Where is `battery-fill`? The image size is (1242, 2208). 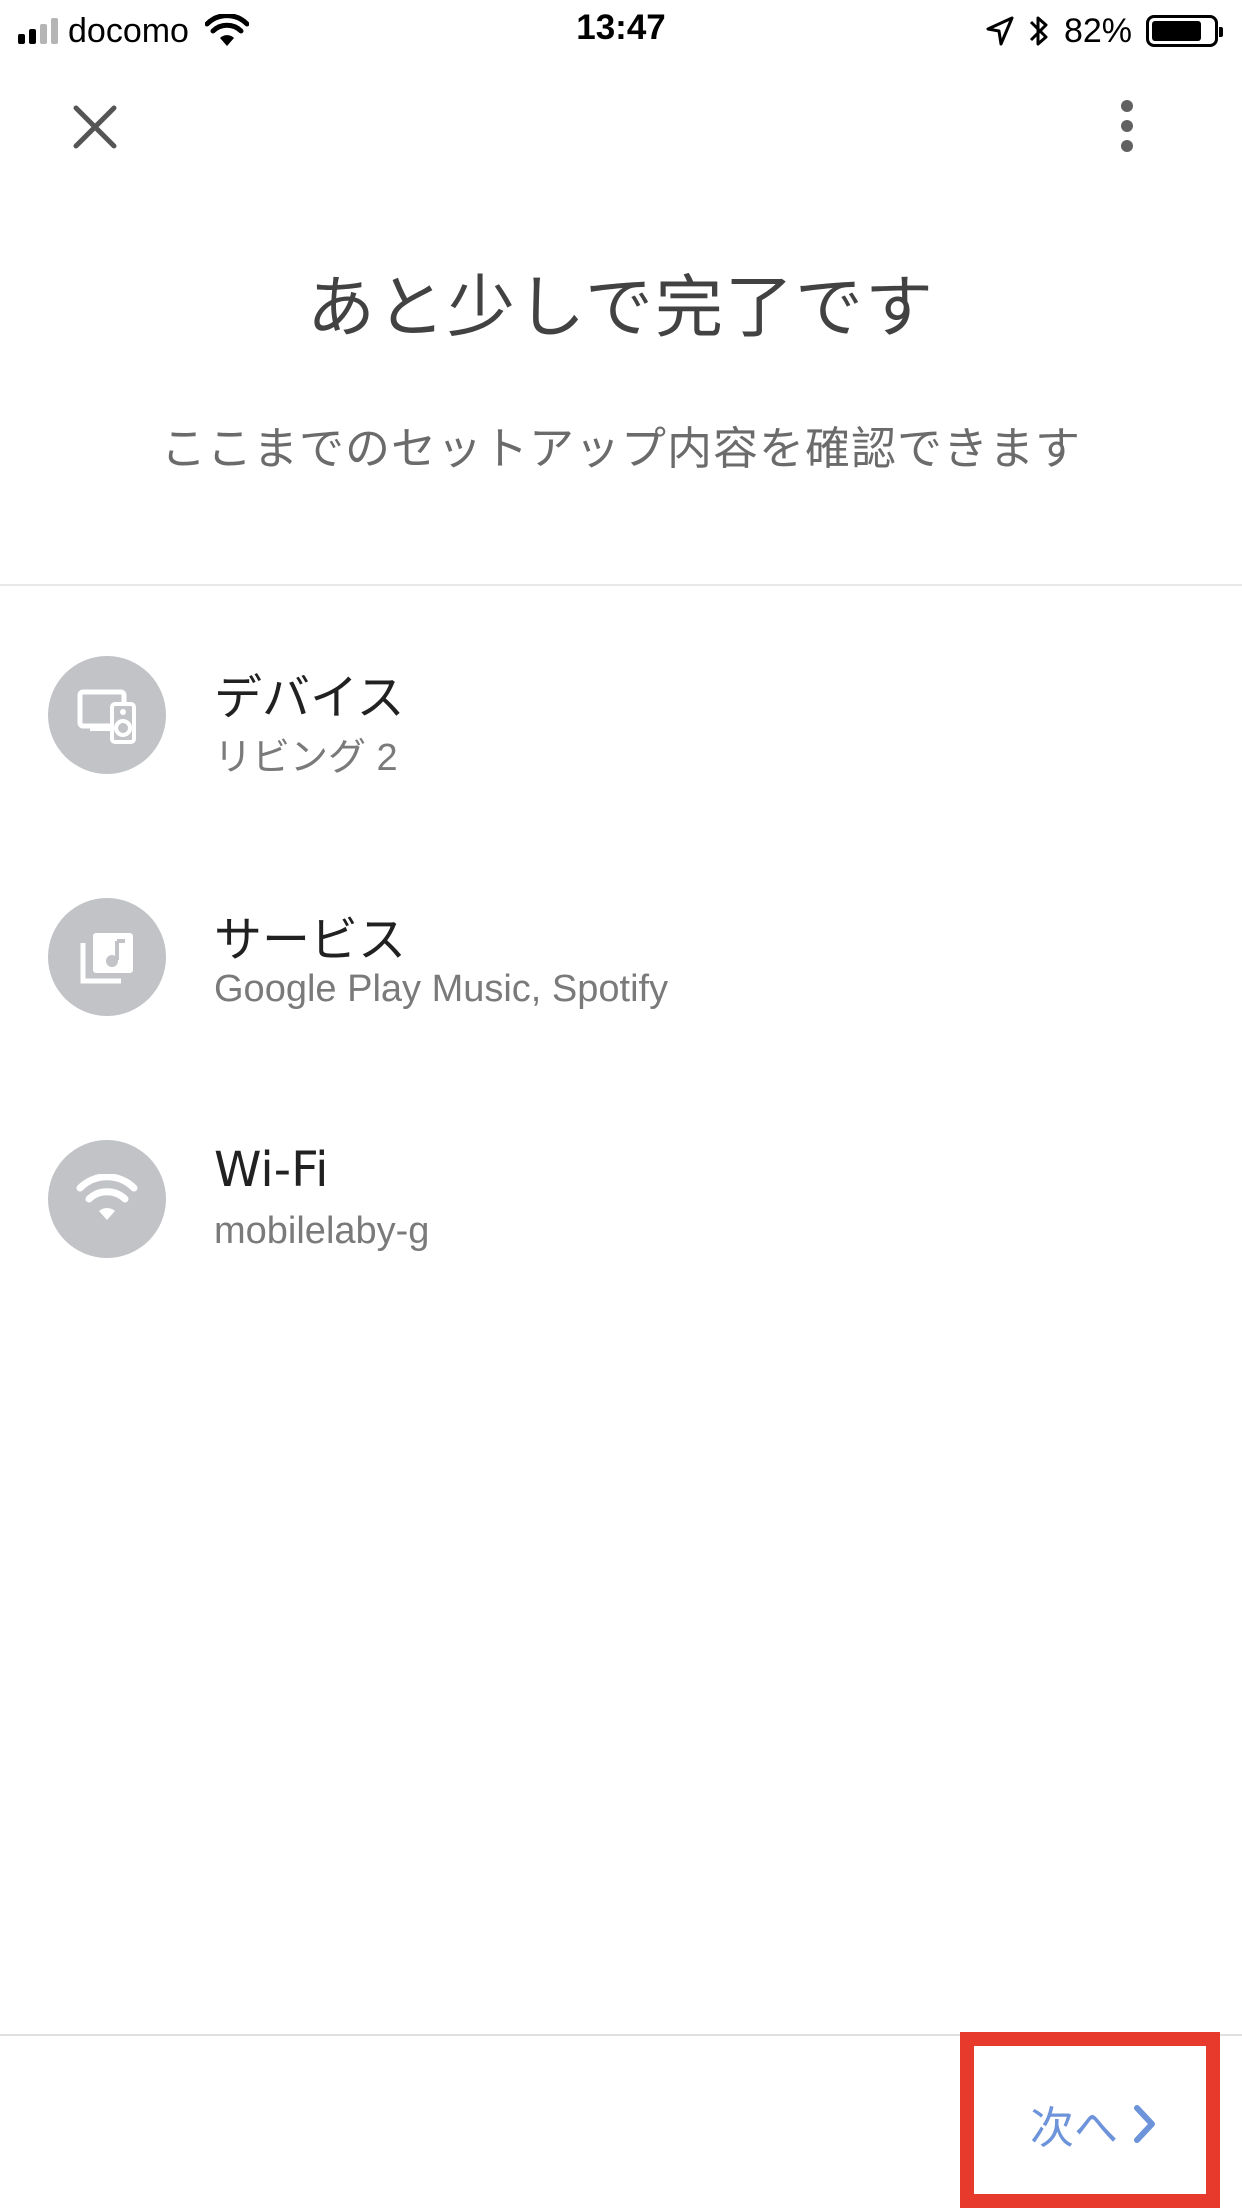
battery-fill is located at coordinates (1177, 31).